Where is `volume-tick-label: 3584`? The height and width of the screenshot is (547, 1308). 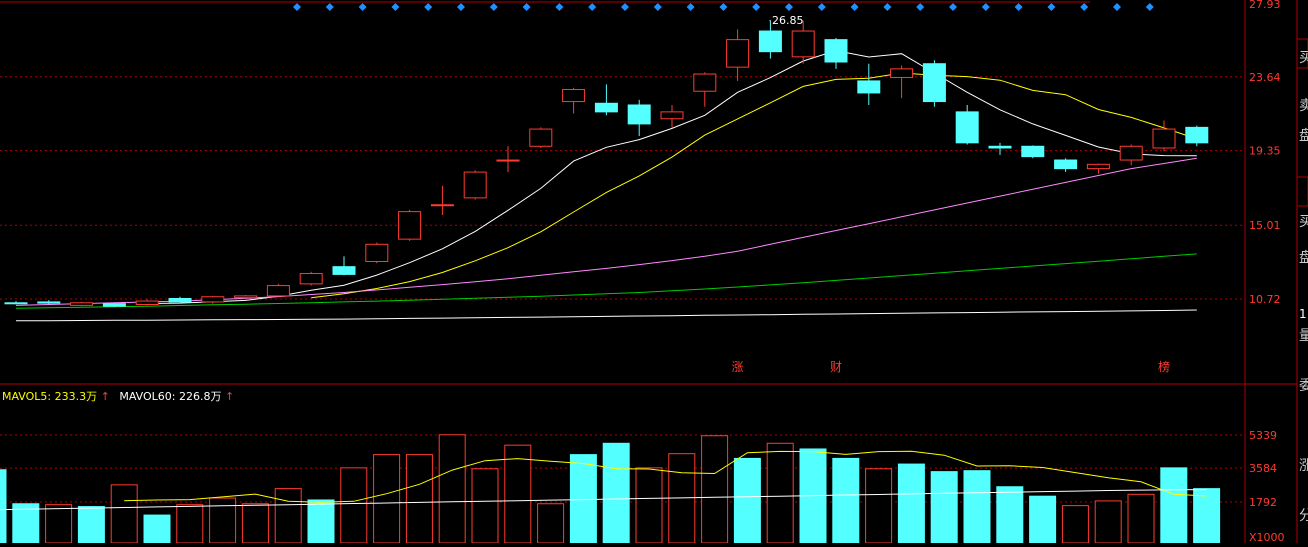 volume-tick-label: 3584 is located at coordinates (1263, 468).